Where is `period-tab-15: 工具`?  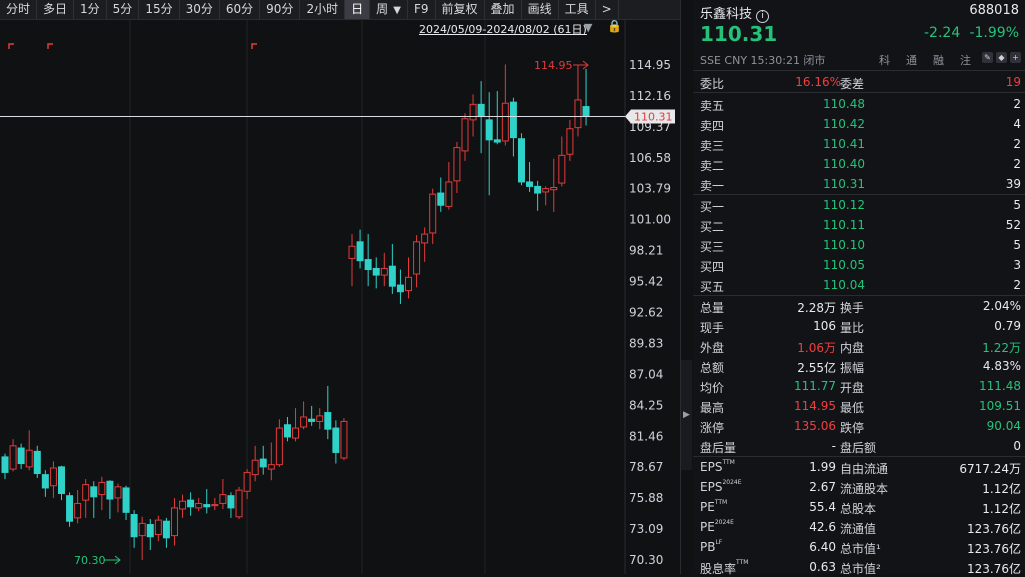
period-tab-15: 工具 is located at coordinates (577, 9).